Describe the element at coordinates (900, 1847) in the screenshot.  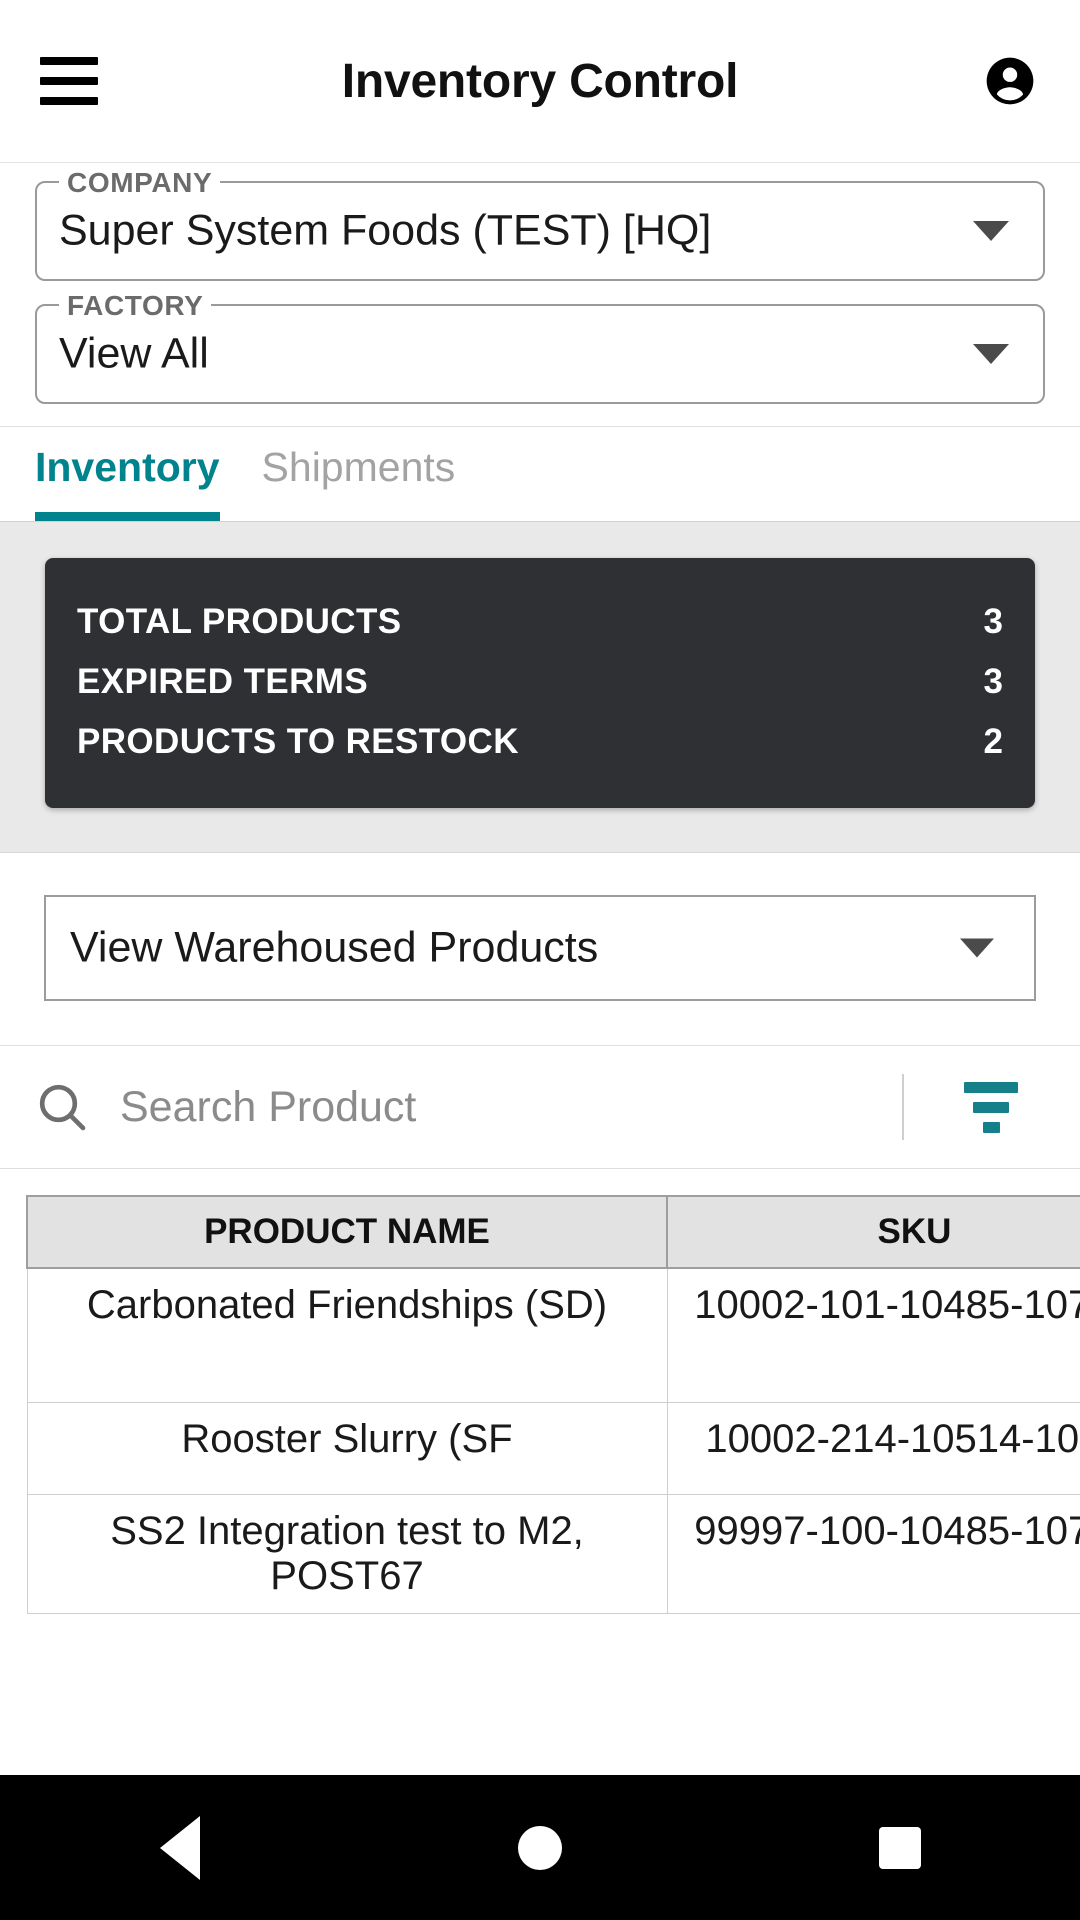
I see `recents-nav-icon` at that location.